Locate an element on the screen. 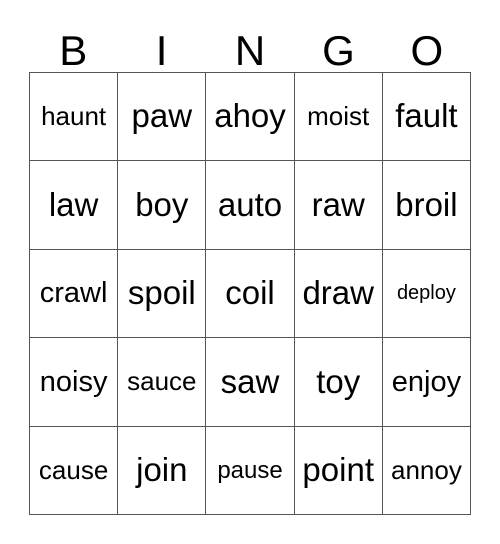 The height and width of the screenshot is (544, 500). bingo-cell-word: fault is located at coordinates (426, 116).